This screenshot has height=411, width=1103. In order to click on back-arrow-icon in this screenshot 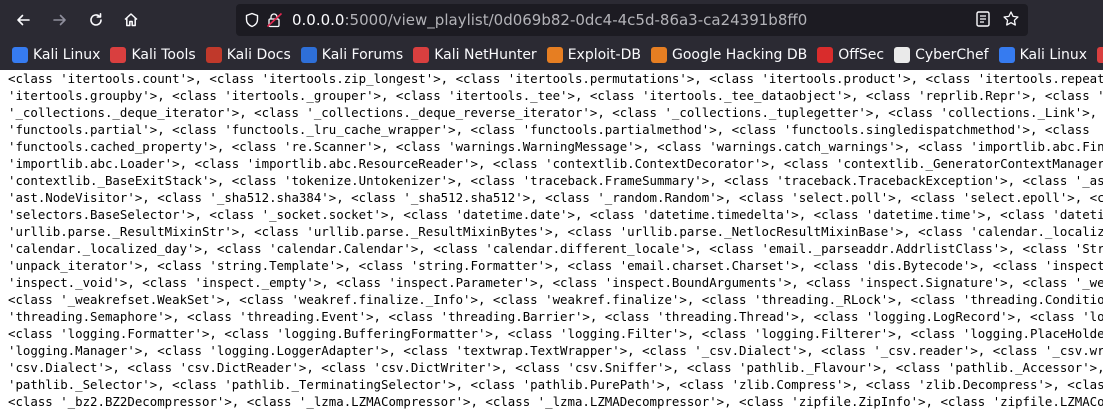, I will do `click(23, 20)`.